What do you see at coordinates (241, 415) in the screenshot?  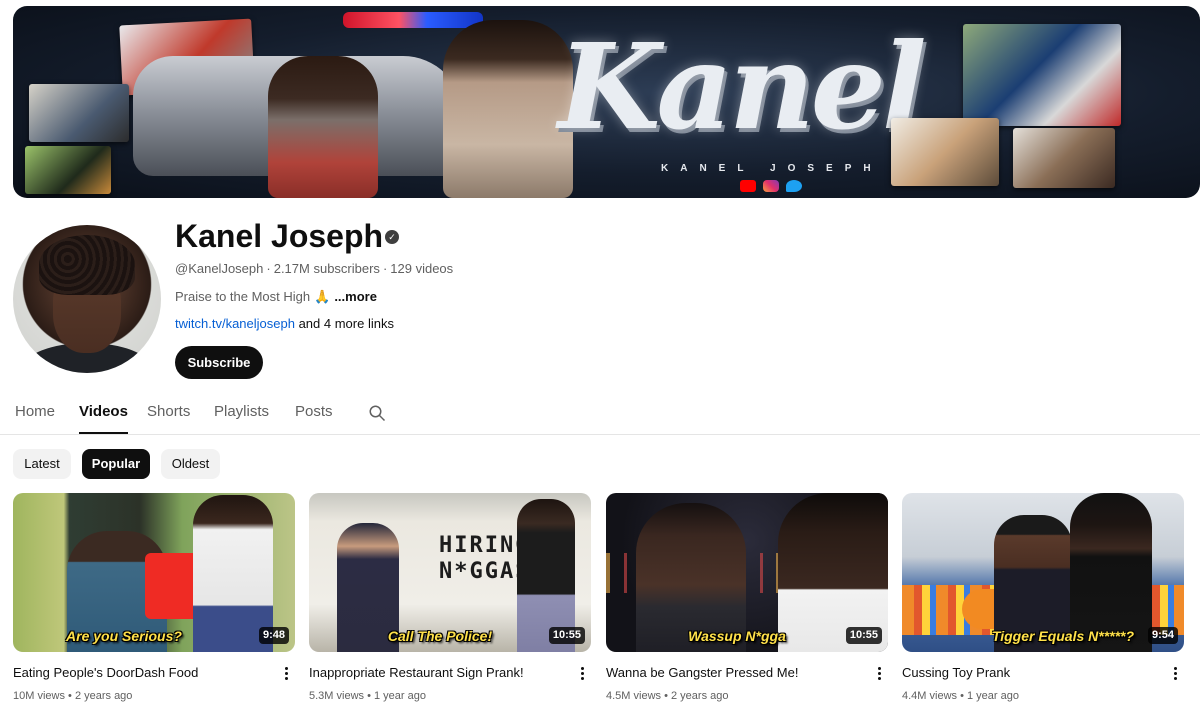 I see `tab-playlists: Playlists` at bounding box center [241, 415].